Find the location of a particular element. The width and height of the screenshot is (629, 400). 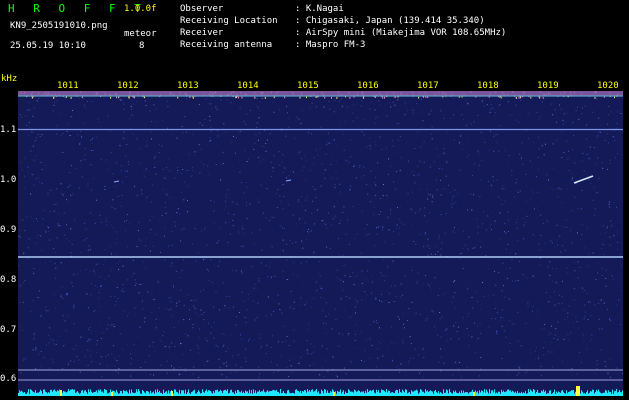

datetime-label: 25.05.19 10:10 is located at coordinates (48, 46).